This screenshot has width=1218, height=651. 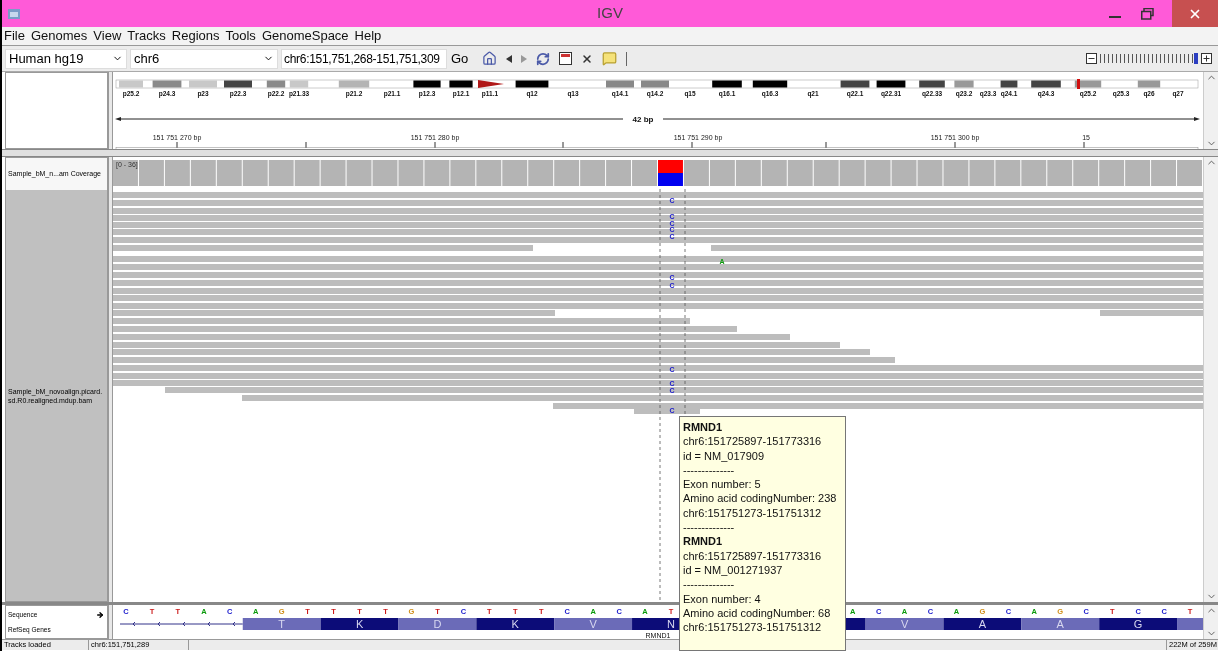 I want to click on window-title: IGV, so click(x=610, y=13).